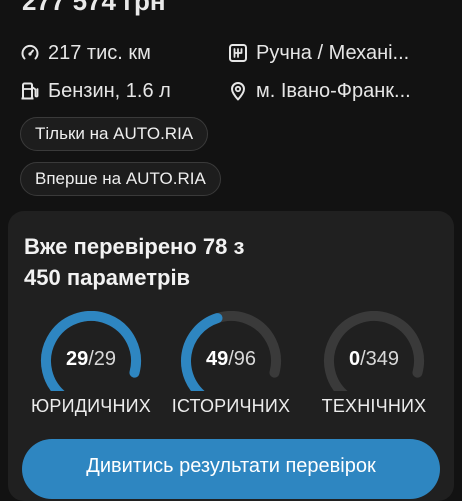 Image resolution: width=462 pixels, height=501 pixels. Describe the element at coordinates (374, 406) in the screenshot. I see `gauge-technical-label: ТЕХНІЧНИХ` at that location.